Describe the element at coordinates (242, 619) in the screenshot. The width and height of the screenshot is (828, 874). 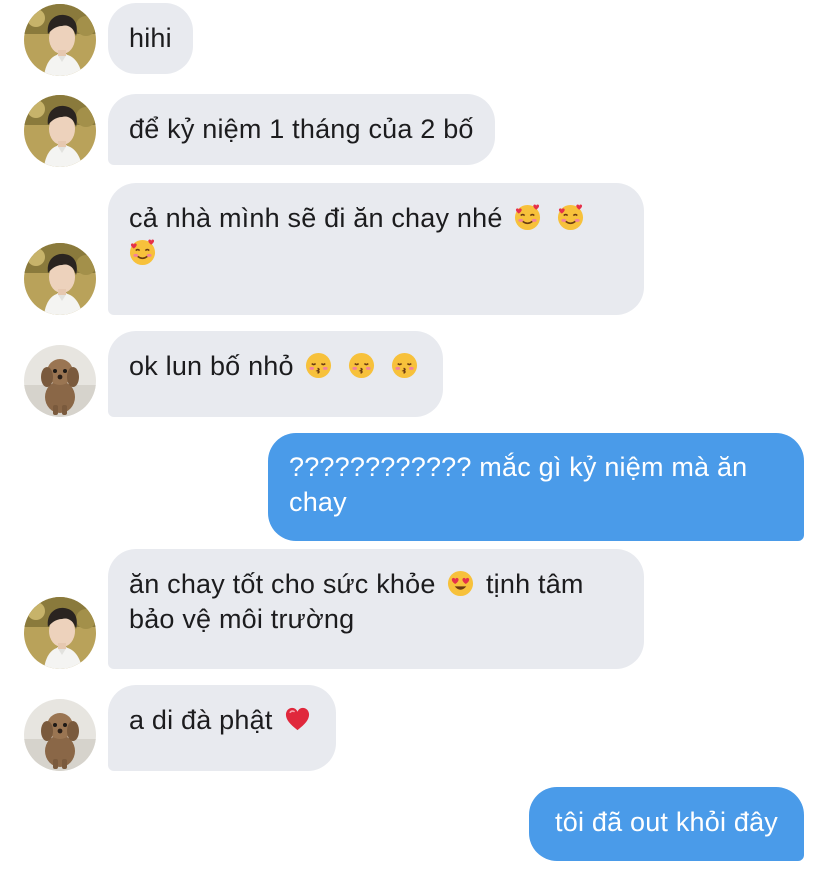
I see `message-text-part: bảo vệ môi trường` at that location.